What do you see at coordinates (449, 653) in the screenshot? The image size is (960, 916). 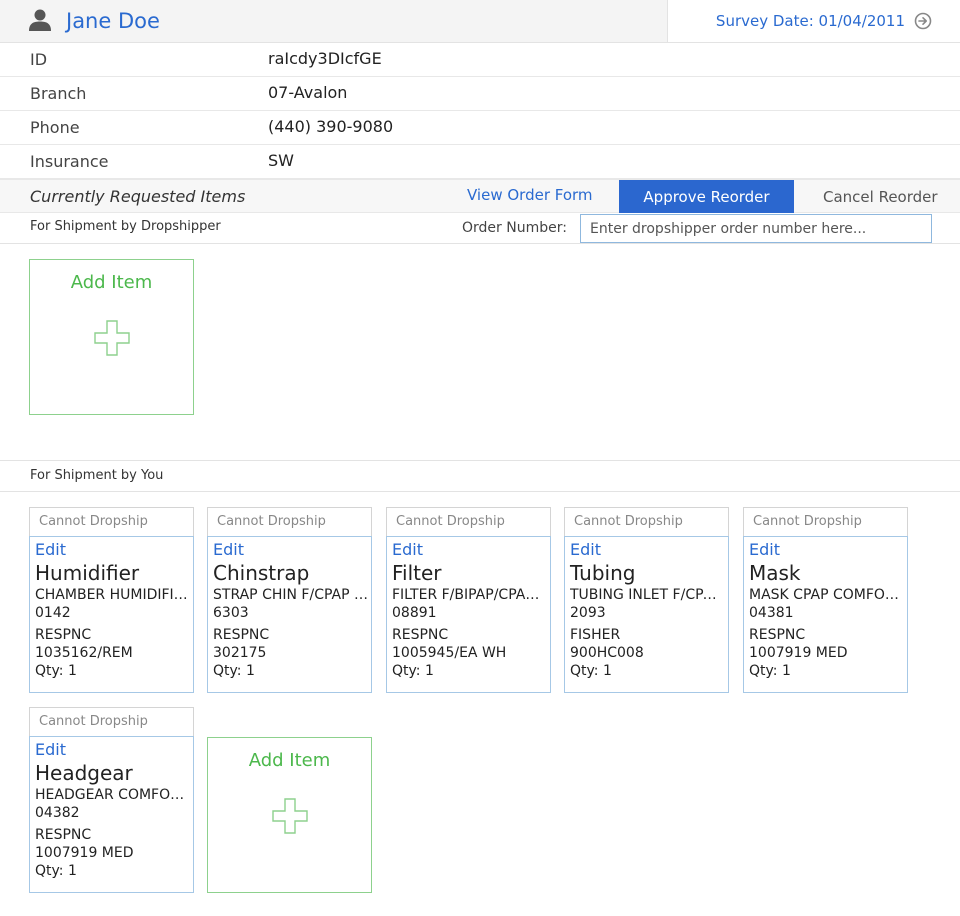 I see `item-part: 1005945/EA WH` at bounding box center [449, 653].